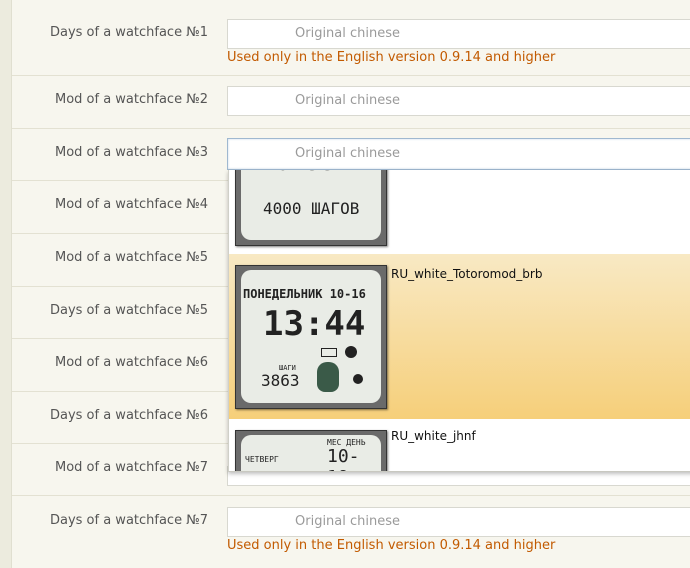 The height and width of the screenshot is (568, 690). I want to click on totoro-icon, so click(328, 377).